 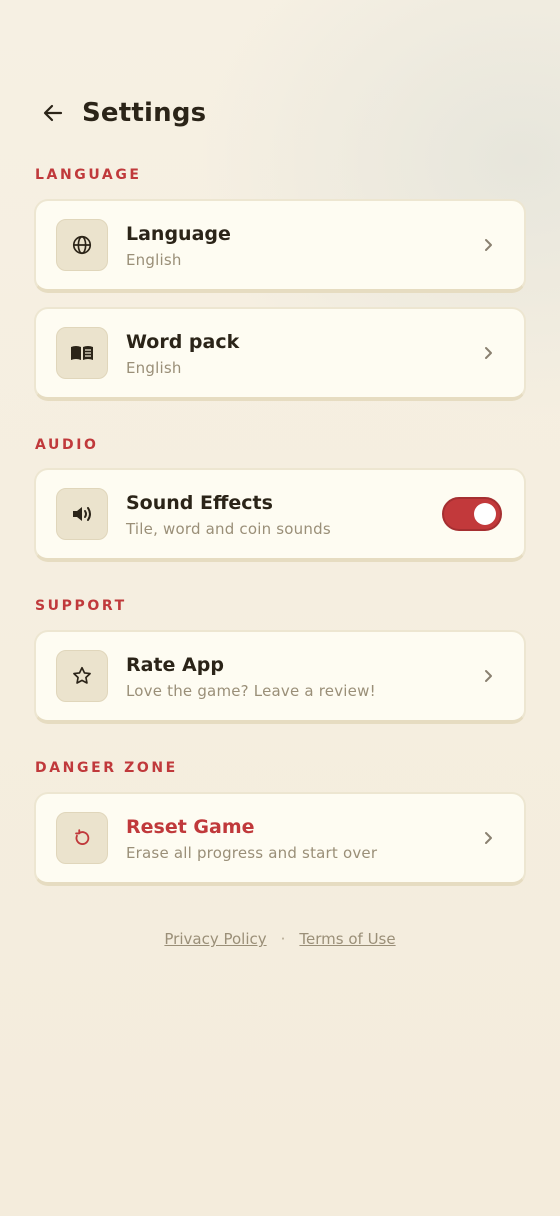 I want to click on word-pack-title: Word pack, so click(x=183, y=341).